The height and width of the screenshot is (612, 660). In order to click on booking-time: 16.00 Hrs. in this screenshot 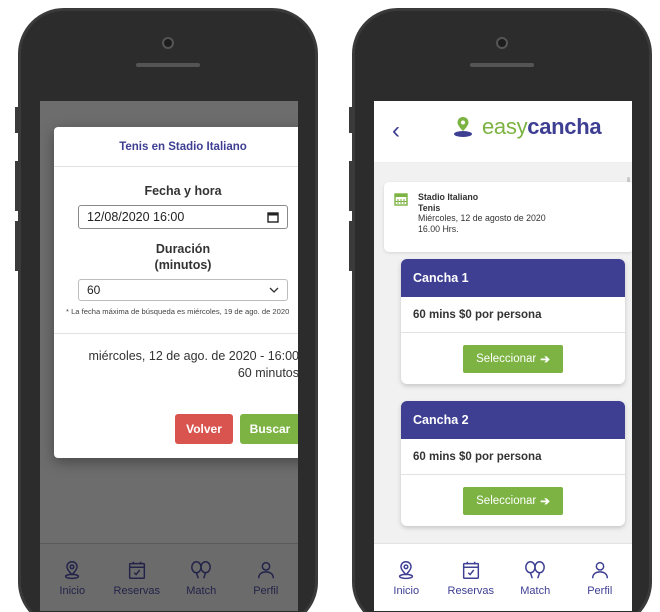, I will do `click(438, 228)`.